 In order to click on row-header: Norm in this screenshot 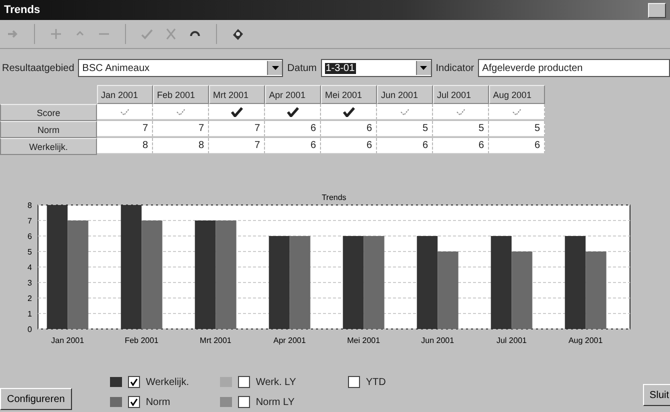, I will do `click(48, 129)`.